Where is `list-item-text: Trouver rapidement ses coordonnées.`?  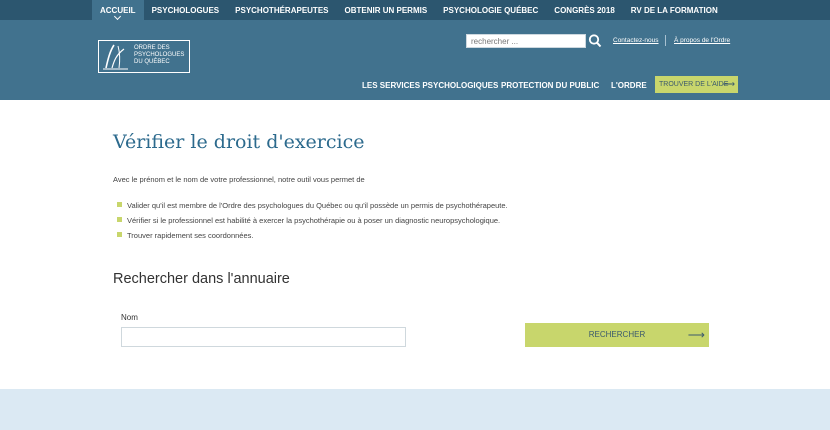
list-item-text: Trouver rapidement ses coordonnées. is located at coordinates (190, 235).